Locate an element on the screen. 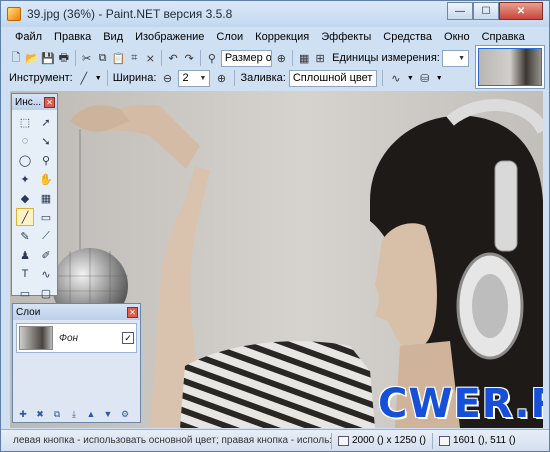  blend-mode-icon: ⛁ is located at coordinates (425, 78).